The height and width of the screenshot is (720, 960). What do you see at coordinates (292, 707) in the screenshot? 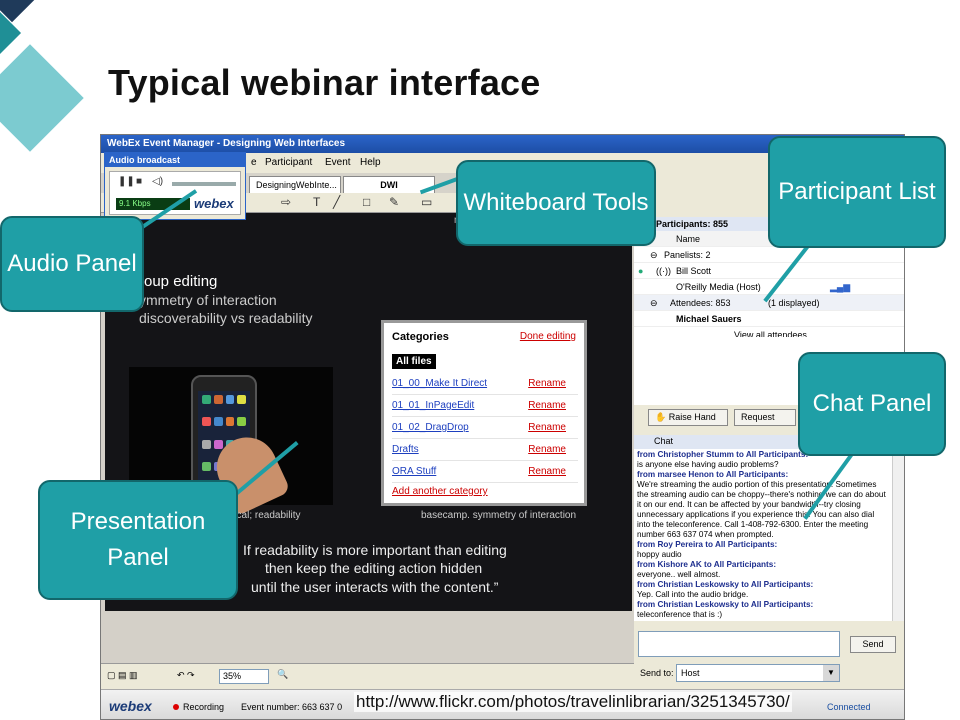
I see `event-number: Event number: 663 637 0` at bounding box center [292, 707].